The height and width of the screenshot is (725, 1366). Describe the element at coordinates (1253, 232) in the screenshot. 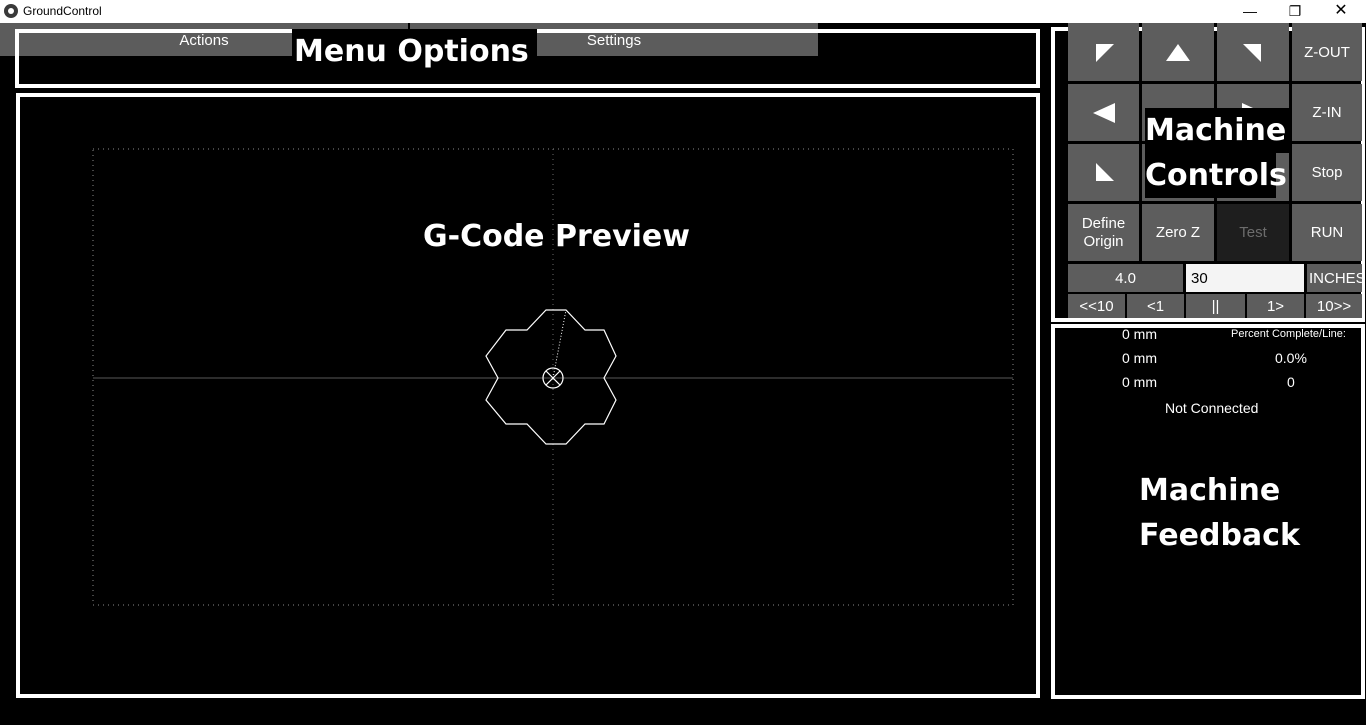

I see `test-button: Test` at that location.